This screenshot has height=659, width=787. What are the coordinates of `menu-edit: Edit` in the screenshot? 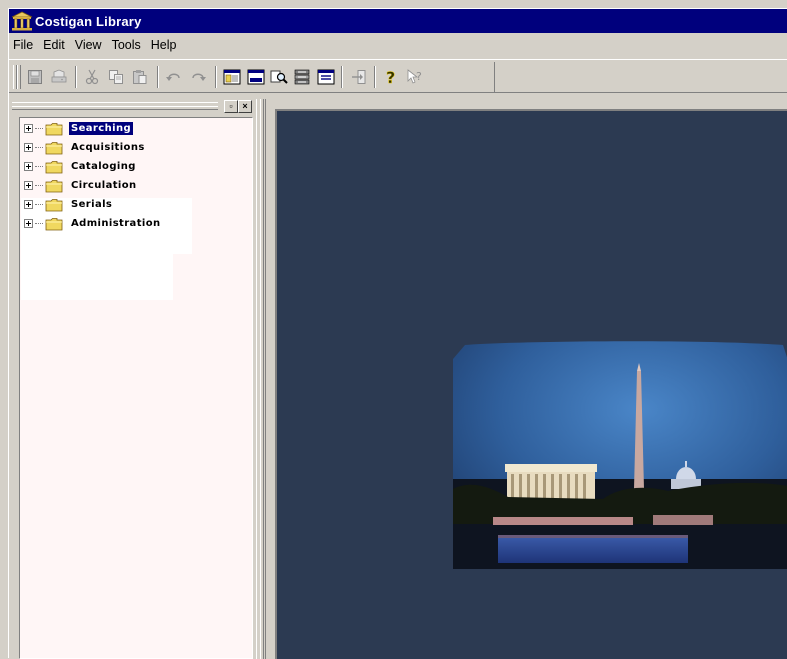 It's located at (54, 45).